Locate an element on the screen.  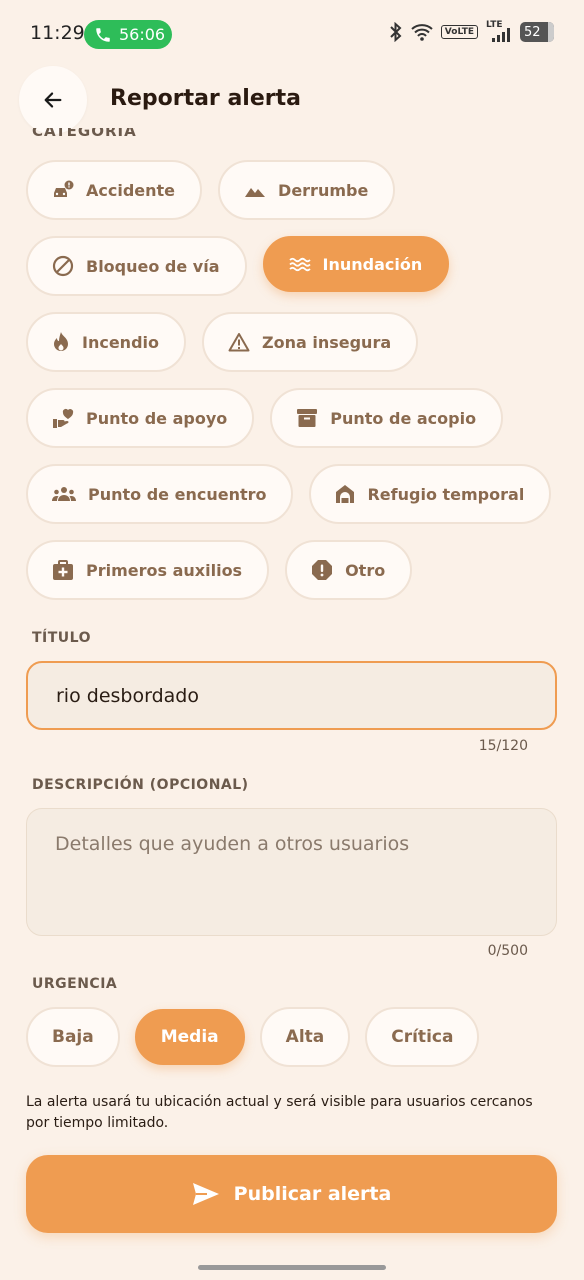
chip-label: Punto de acopio is located at coordinates (403, 418).